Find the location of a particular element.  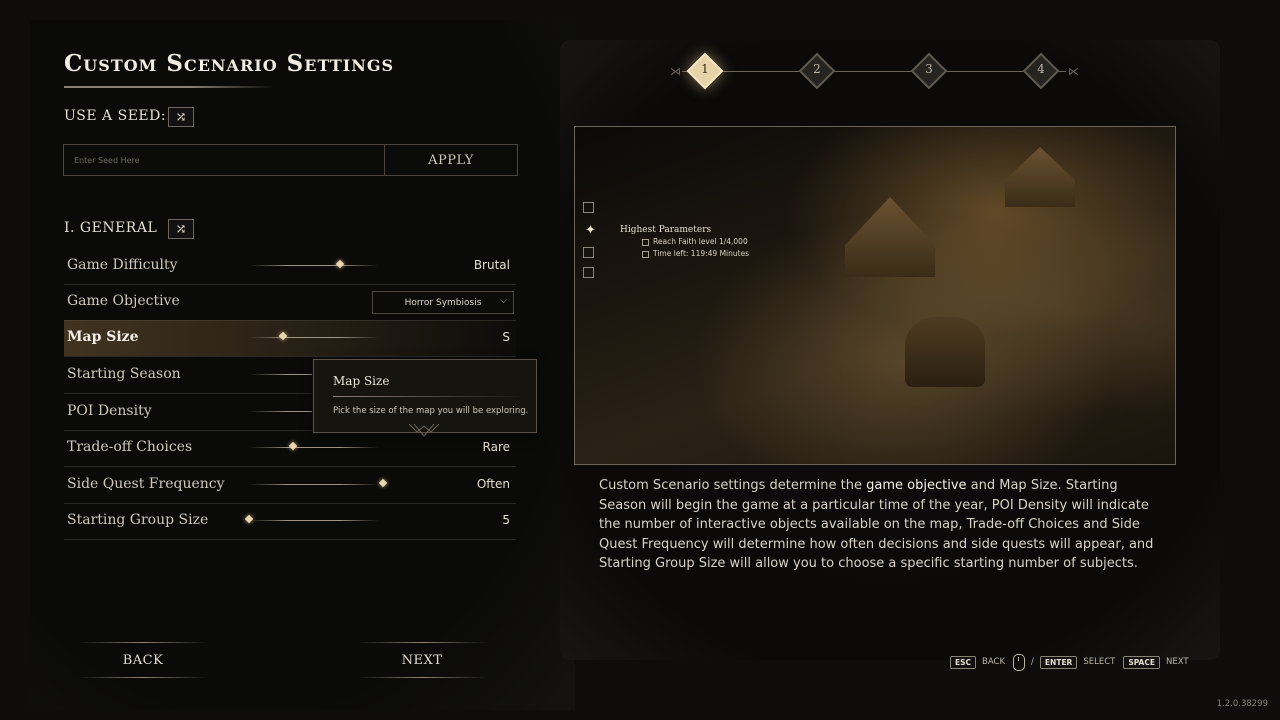

setting-label: POI Density is located at coordinates (109, 411).